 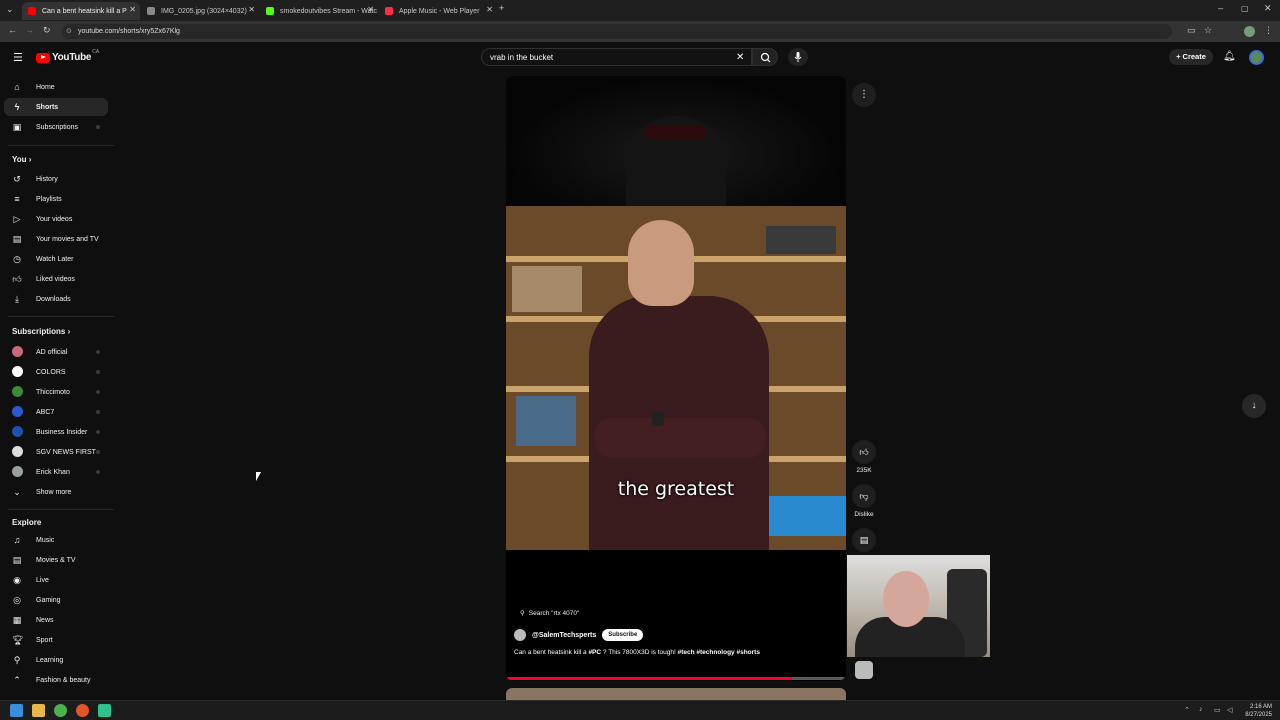 What do you see at coordinates (1220, 8) in the screenshot?
I see `minimize-button: –` at bounding box center [1220, 8].